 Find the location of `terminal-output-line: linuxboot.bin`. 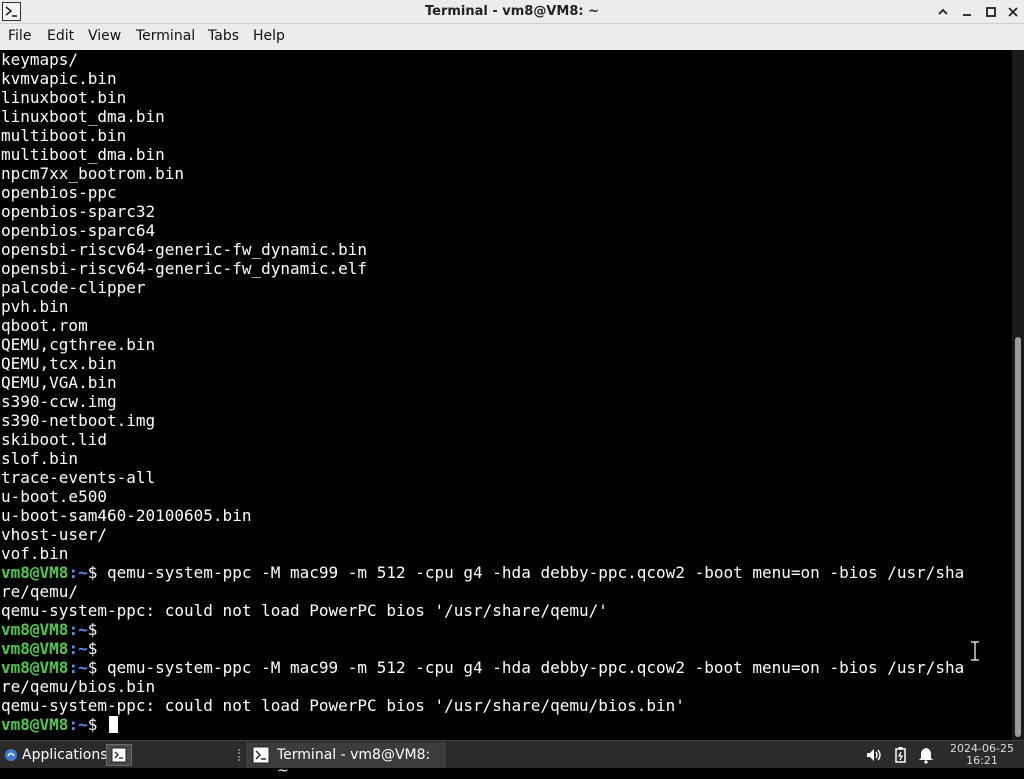

terminal-output-line: linuxboot.bin is located at coordinates (64, 97).